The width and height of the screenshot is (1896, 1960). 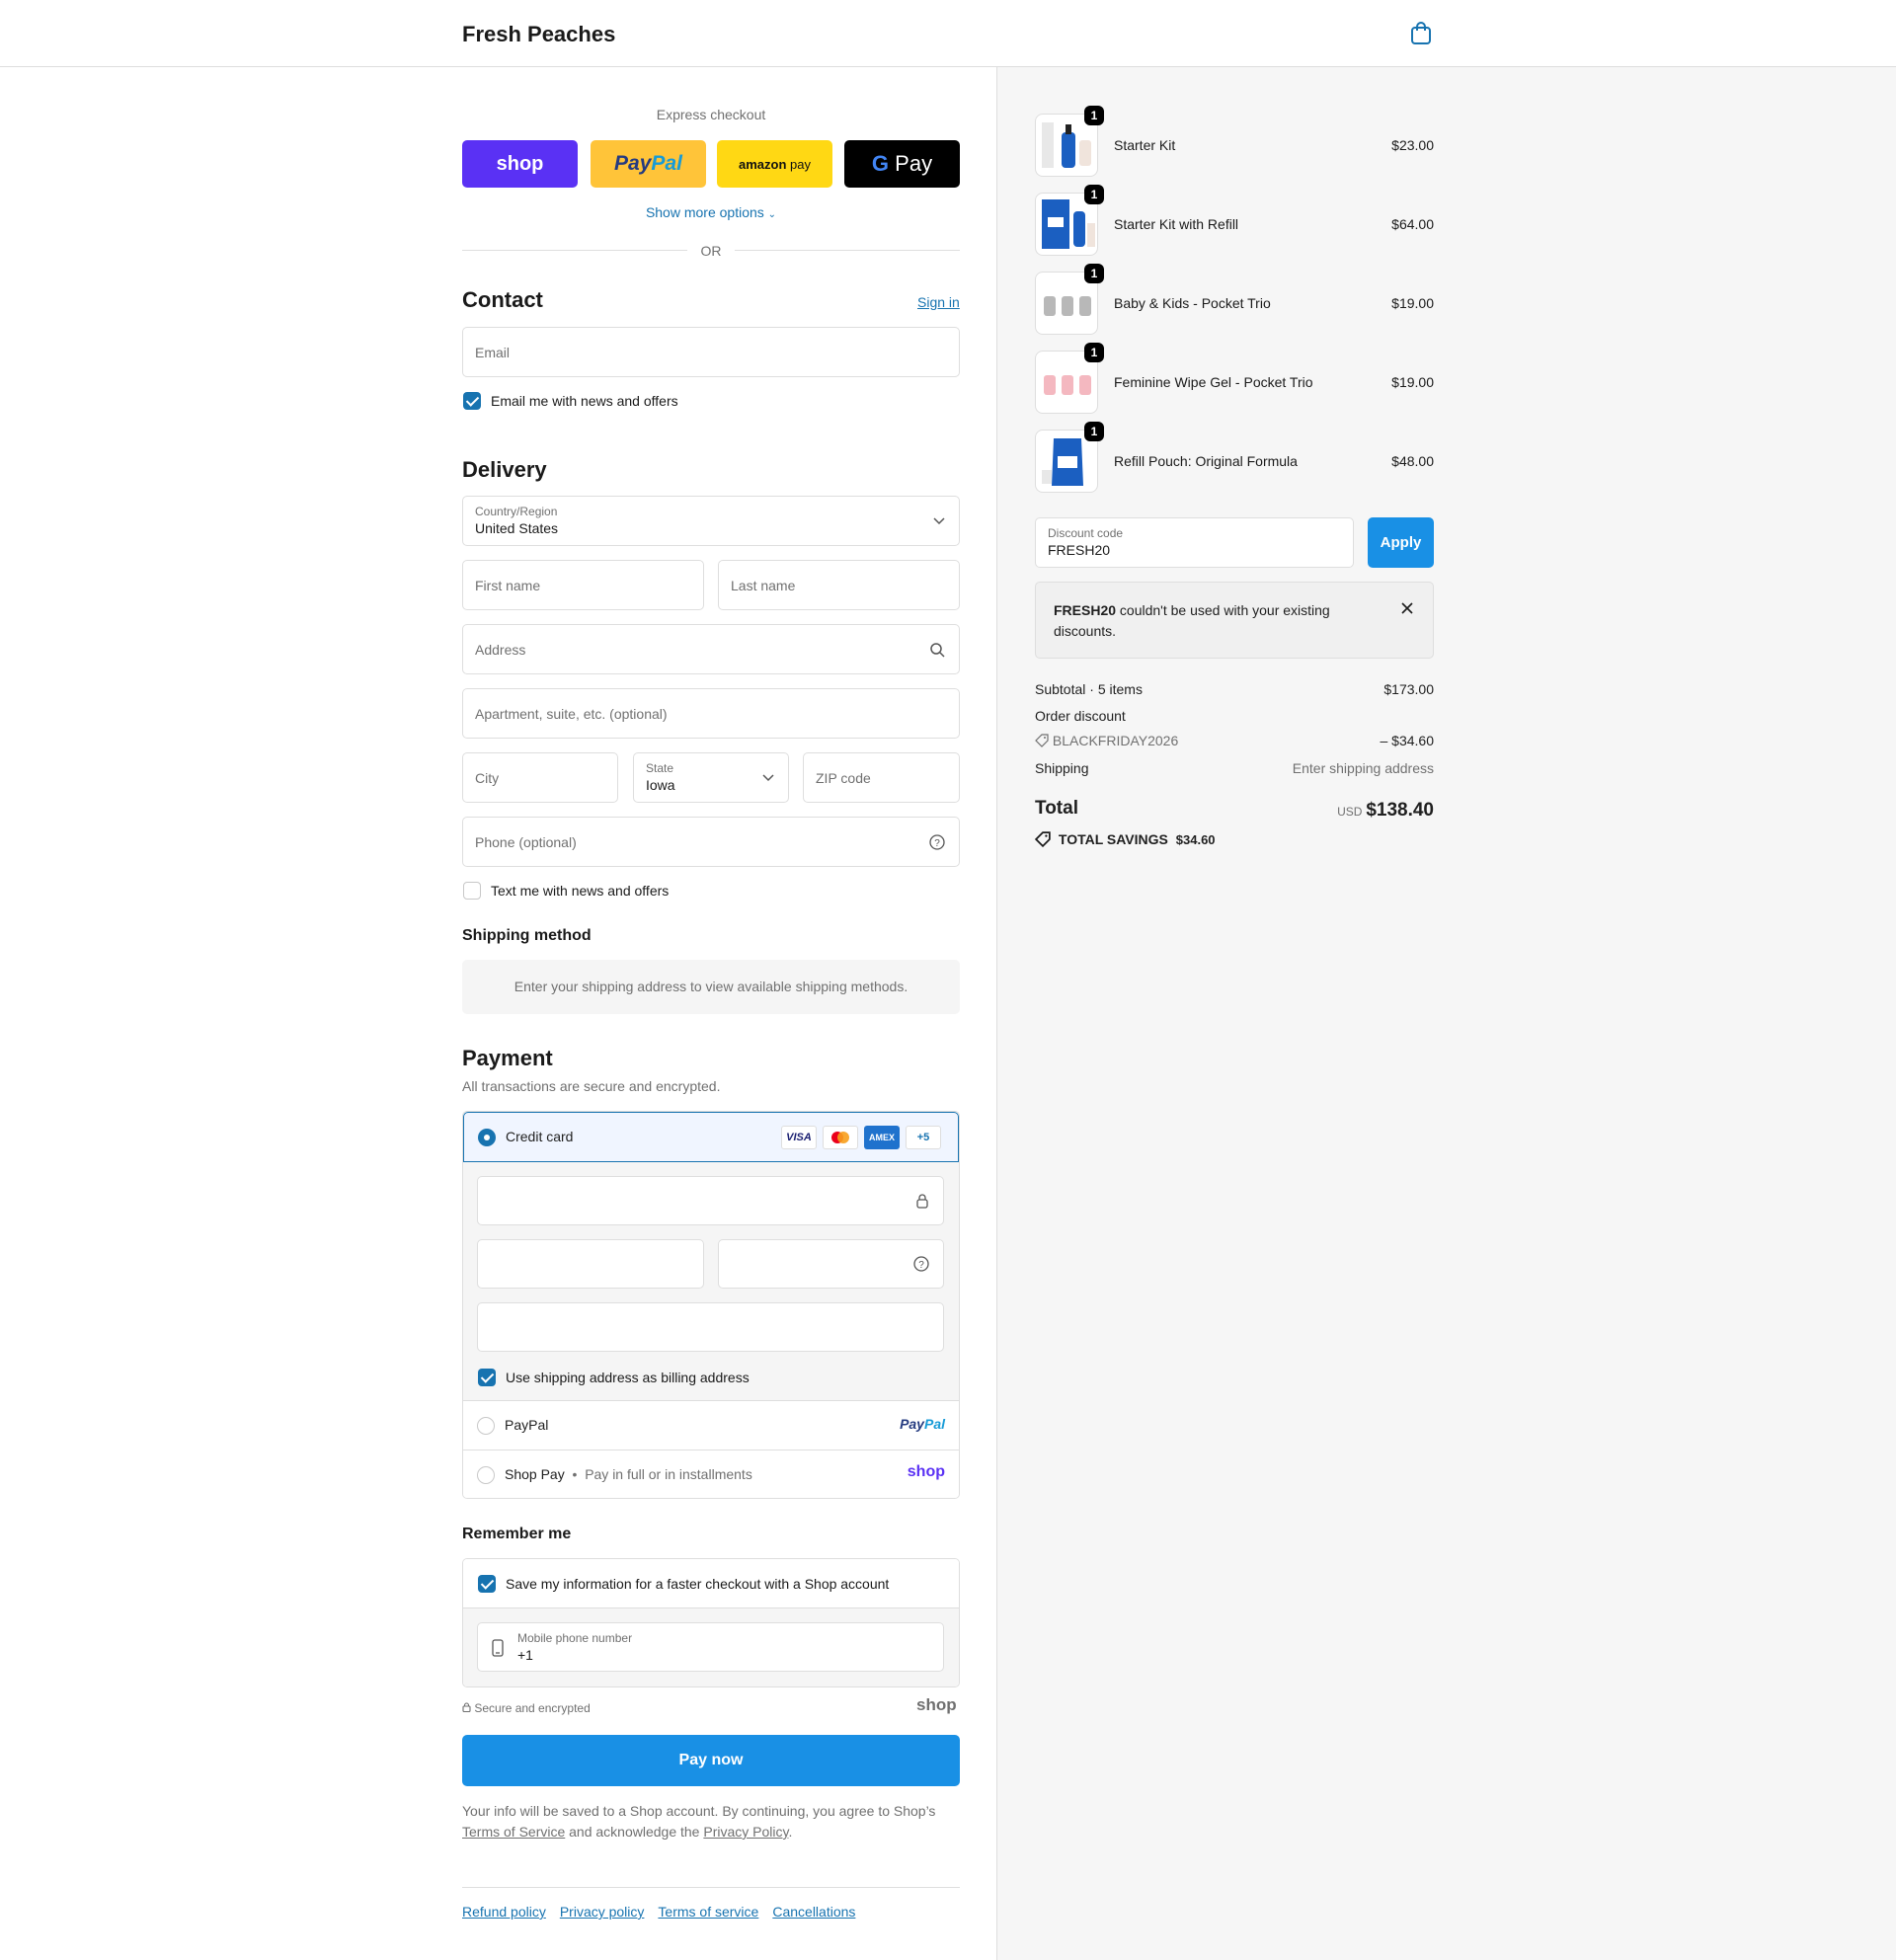 What do you see at coordinates (591, 1264) in the screenshot?
I see `card-expiry-field` at bounding box center [591, 1264].